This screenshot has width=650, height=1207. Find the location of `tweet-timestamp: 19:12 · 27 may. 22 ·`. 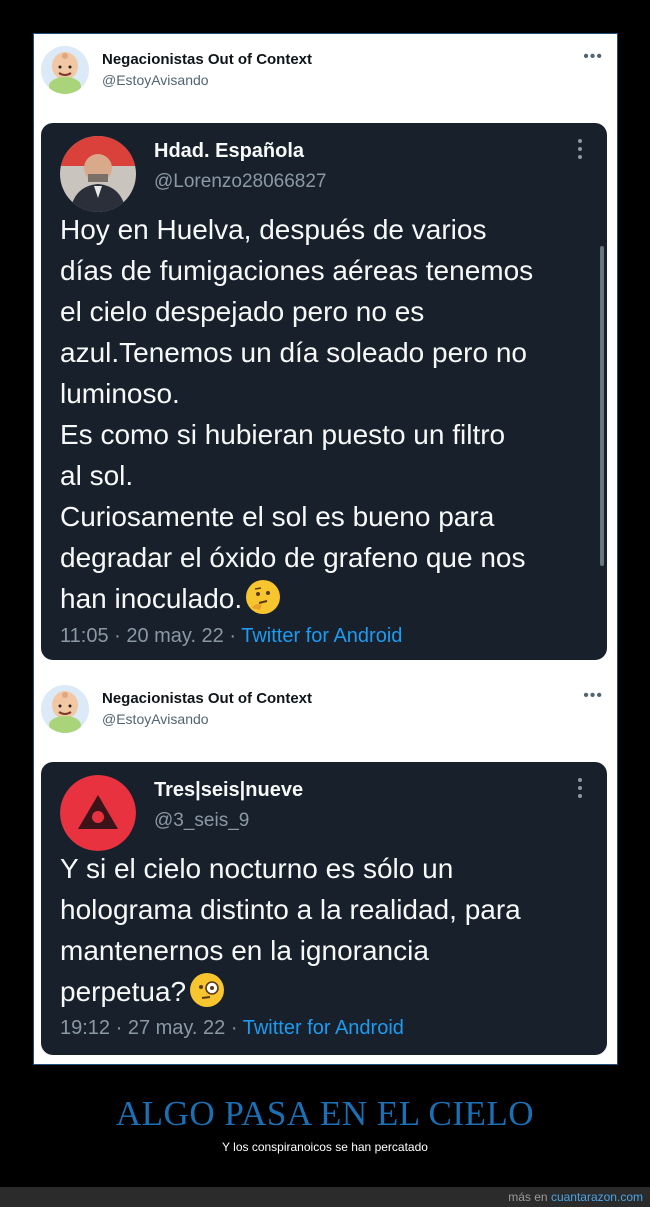

tweet-timestamp: 19:12 · 27 may. 22 · is located at coordinates (151, 1028).